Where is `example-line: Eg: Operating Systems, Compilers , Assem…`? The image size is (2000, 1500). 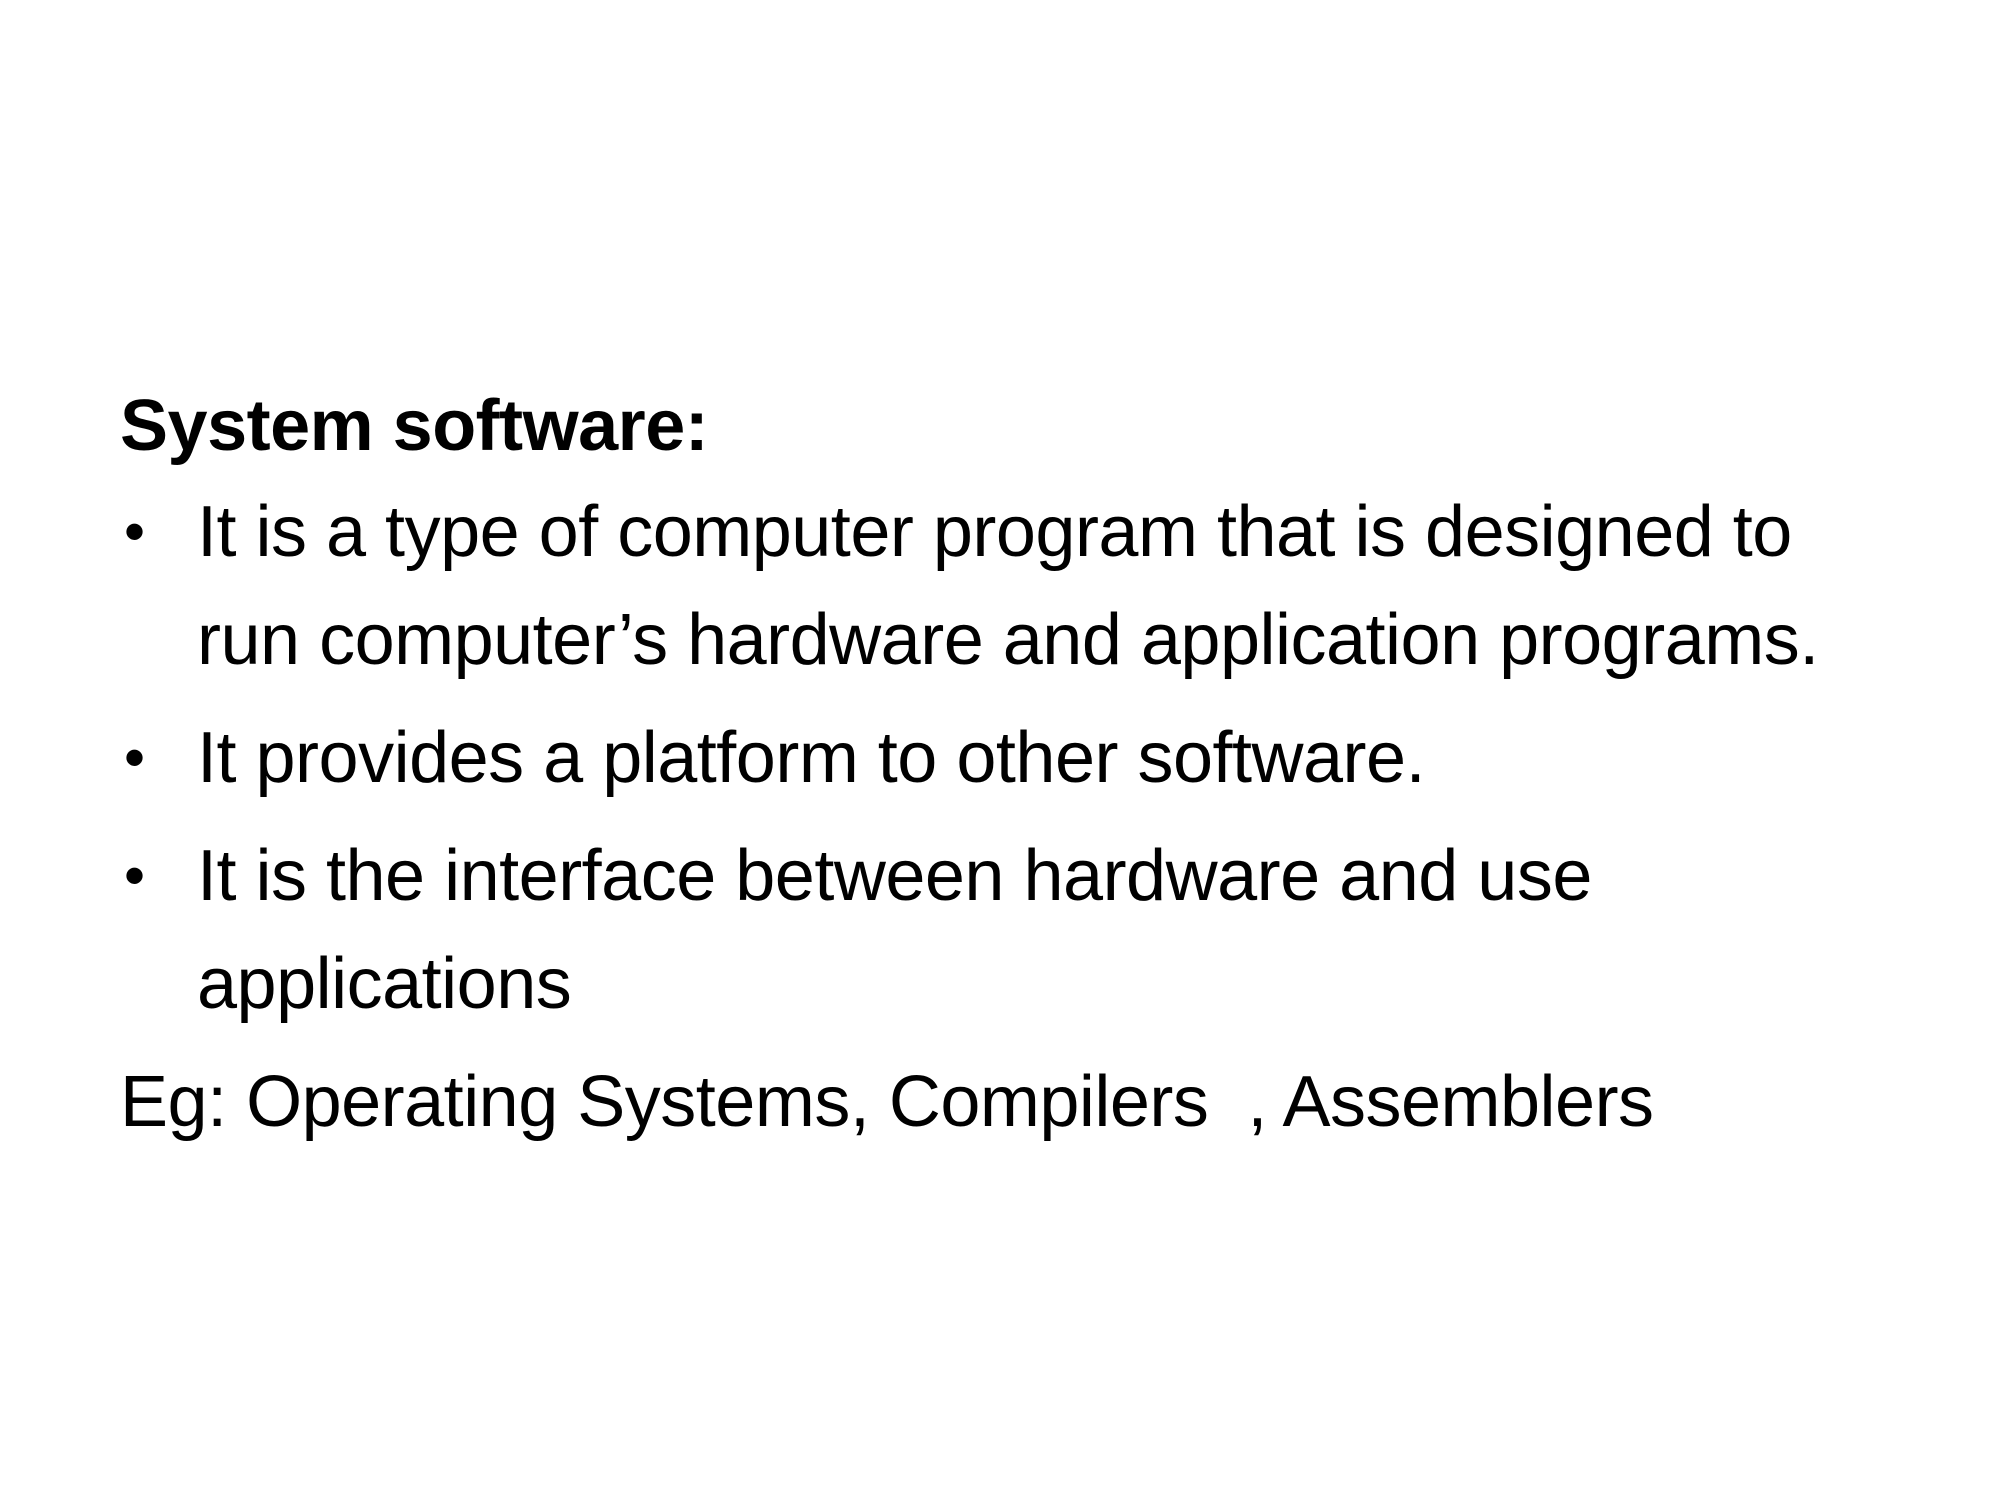 example-line: Eg: Operating Systems, Compilers , Assem… is located at coordinates (887, 1102).